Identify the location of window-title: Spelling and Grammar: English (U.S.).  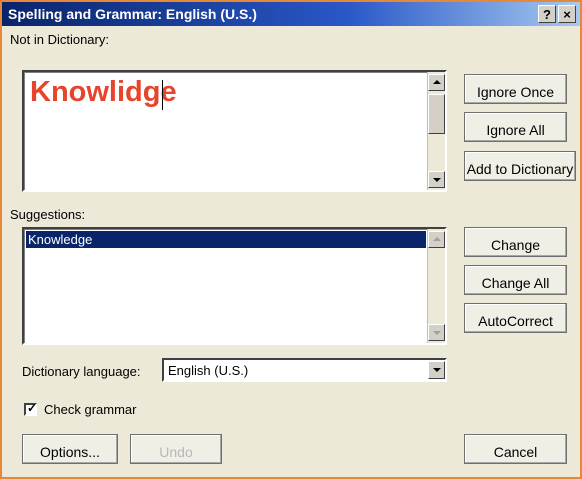
(132, 14).